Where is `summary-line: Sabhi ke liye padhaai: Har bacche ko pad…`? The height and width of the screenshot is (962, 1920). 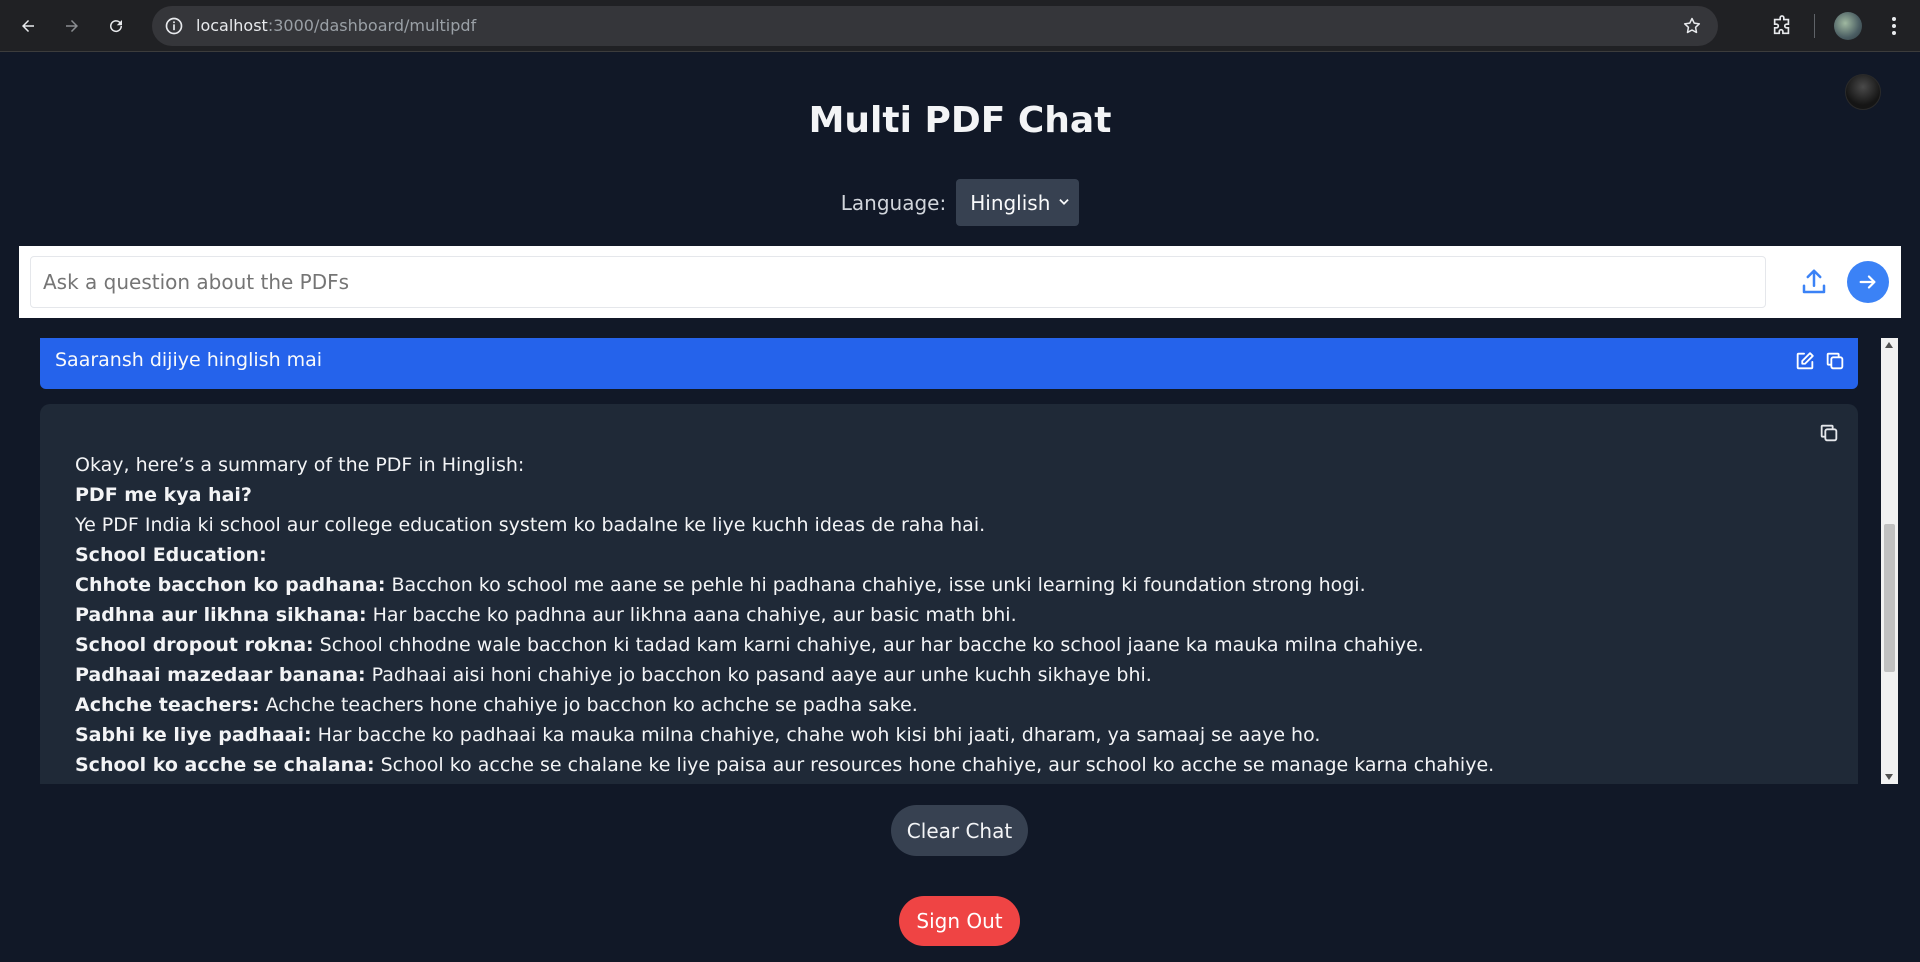
summary-line: Sabhi ke liye padhaai: Har bacche ko pad… is located at coordinates (945, 735).